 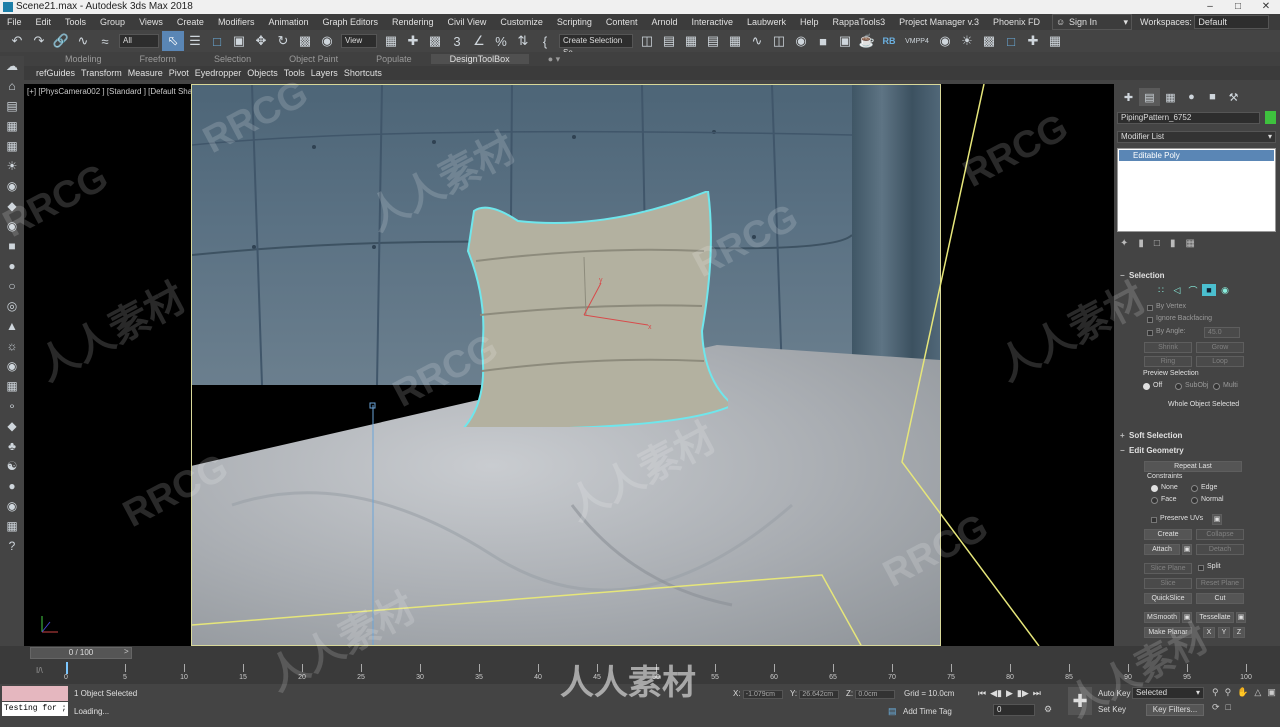 What do you see at coordinates (1215, 617) in the screenshot?
I see `tessellate-button: Tessellate` at bounding box center [1215, 617].